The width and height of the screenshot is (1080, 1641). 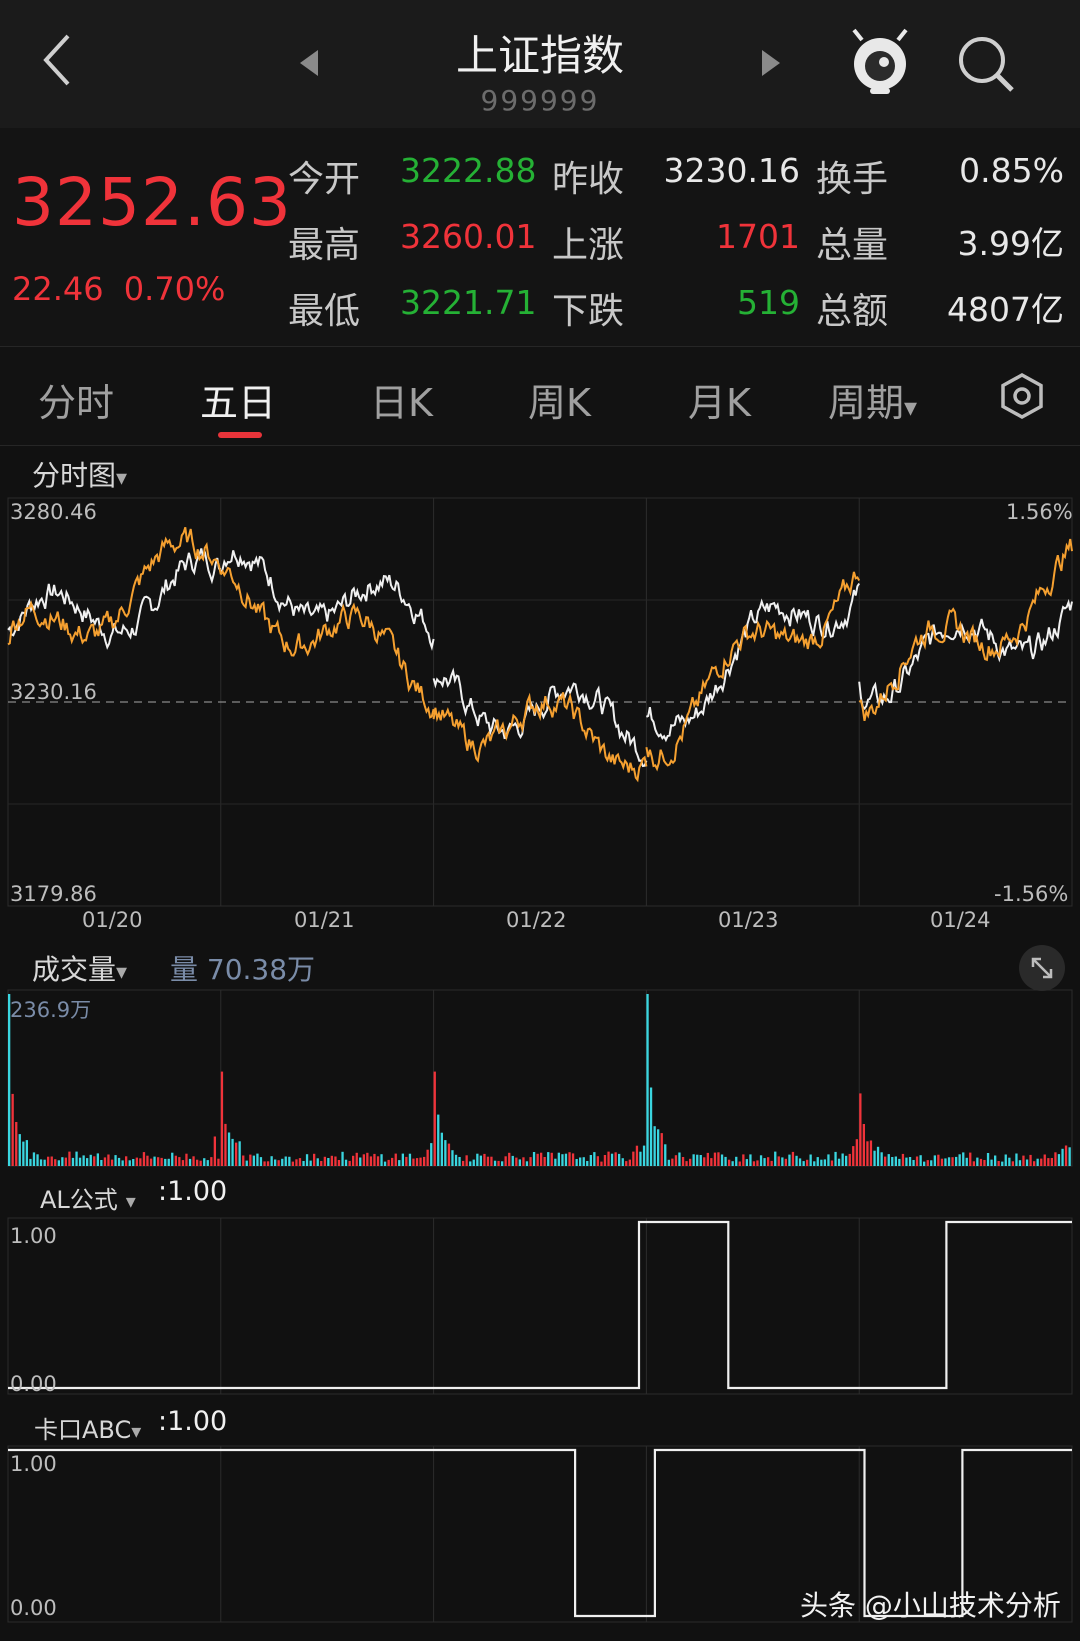 I want to click on prev-close-label: 昨收, so click(x=588, y=179).